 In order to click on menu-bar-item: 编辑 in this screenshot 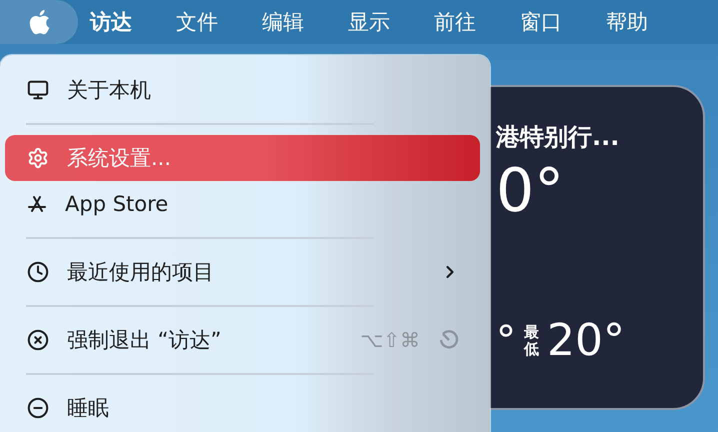, I will do `click(283, 22)`.